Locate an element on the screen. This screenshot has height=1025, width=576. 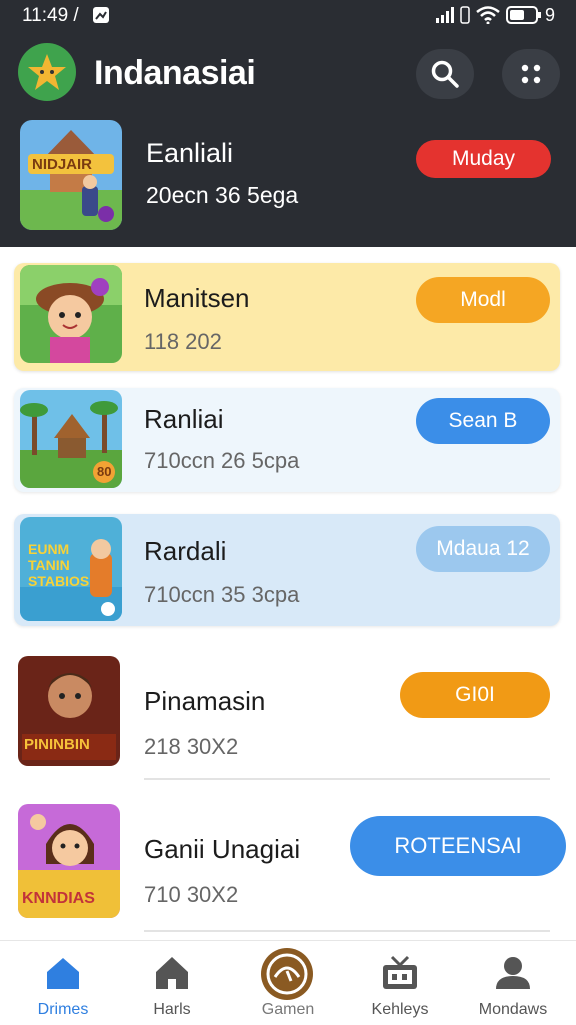
game-subtitle: 710ccn 26 5cpa is located at coordinates (222, 460).